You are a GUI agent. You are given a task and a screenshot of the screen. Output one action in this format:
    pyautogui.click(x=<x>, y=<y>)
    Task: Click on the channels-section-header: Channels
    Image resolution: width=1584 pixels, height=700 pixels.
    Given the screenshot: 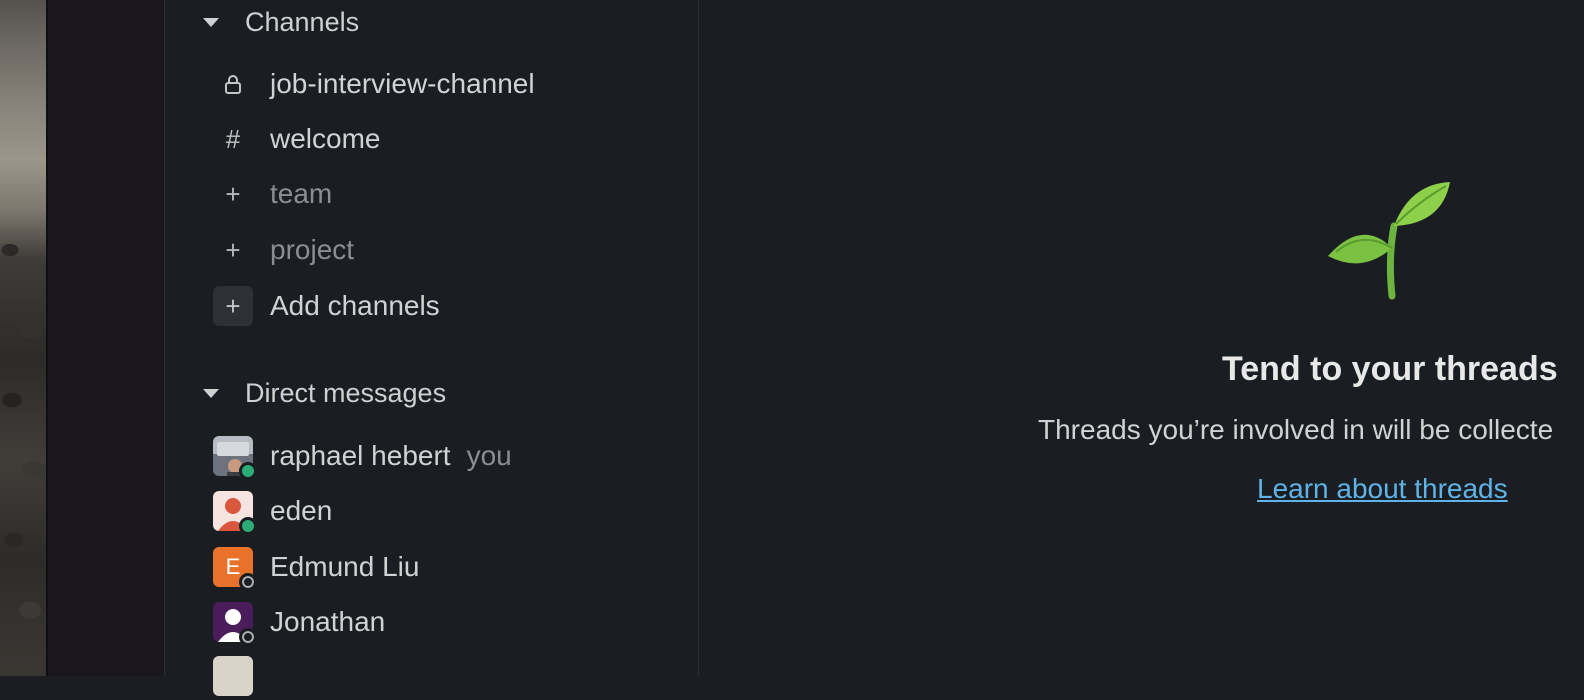 What is the action you would take?
    pyautogui.click(x=280, y=22)
    